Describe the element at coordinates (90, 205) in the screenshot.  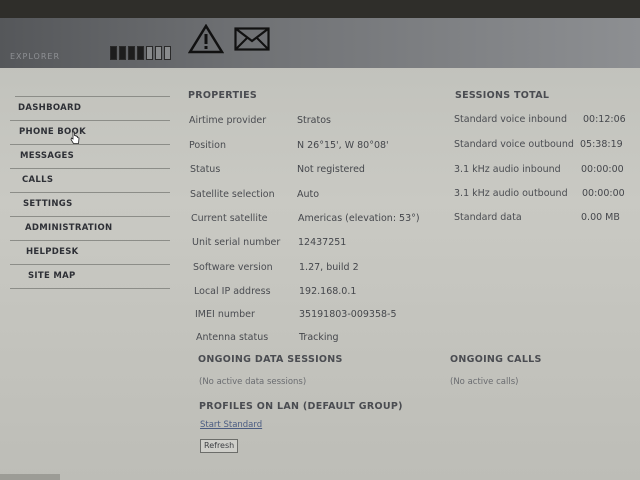
I see `sidebar-item-settings: SETTINGS` at that location.